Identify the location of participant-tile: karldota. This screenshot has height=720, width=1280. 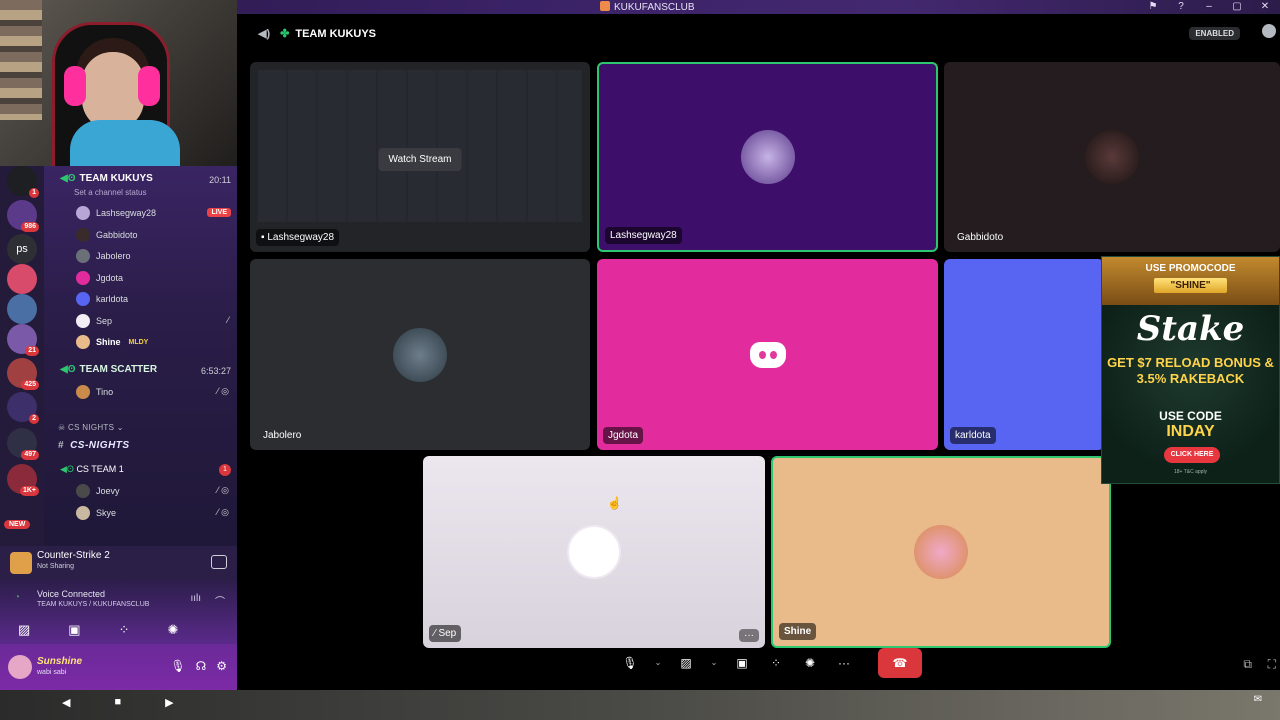
(1024, 354).